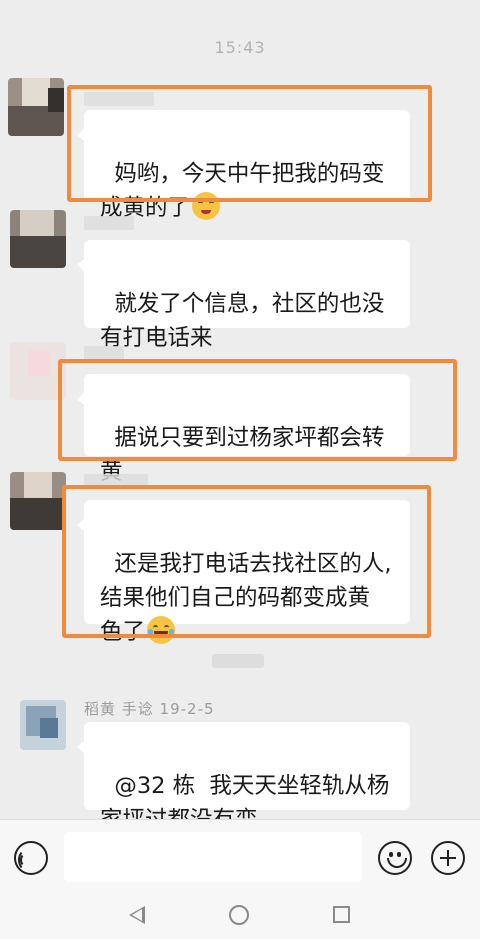  What do you see at coordinates (137, 915) in the screenshot?
I see `back-icon` at bounding box center [137, 915].